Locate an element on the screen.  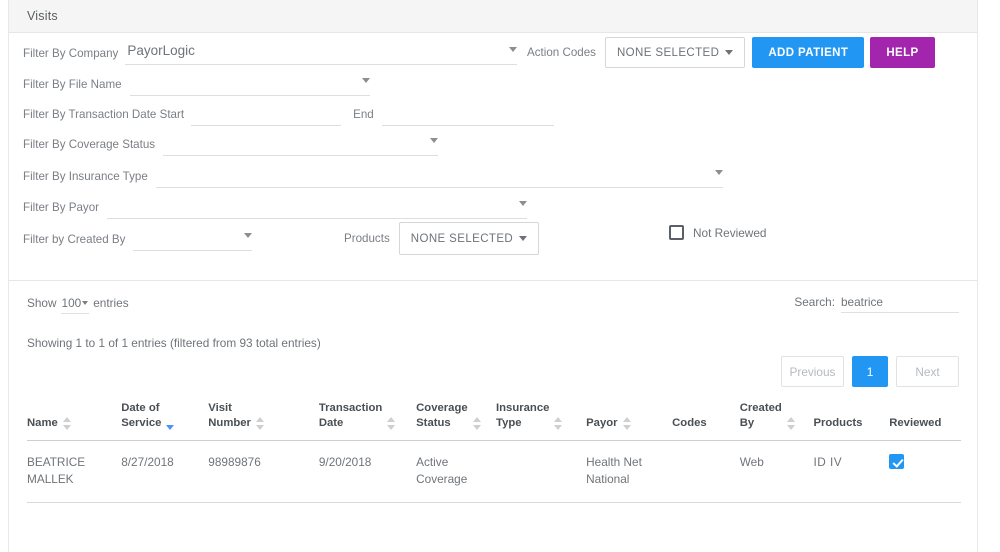
pagination-top: Previous 1 Next is located at coordinates (870, 371).